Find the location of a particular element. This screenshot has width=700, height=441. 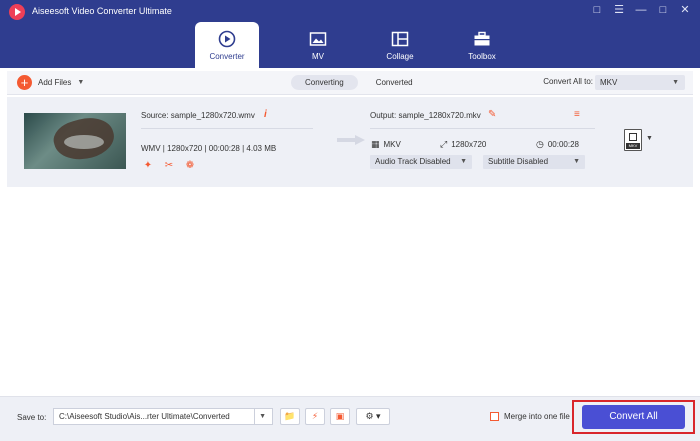

audio-track-select: Audio Track Disabled ▼ is located at coordinates (421, 162).